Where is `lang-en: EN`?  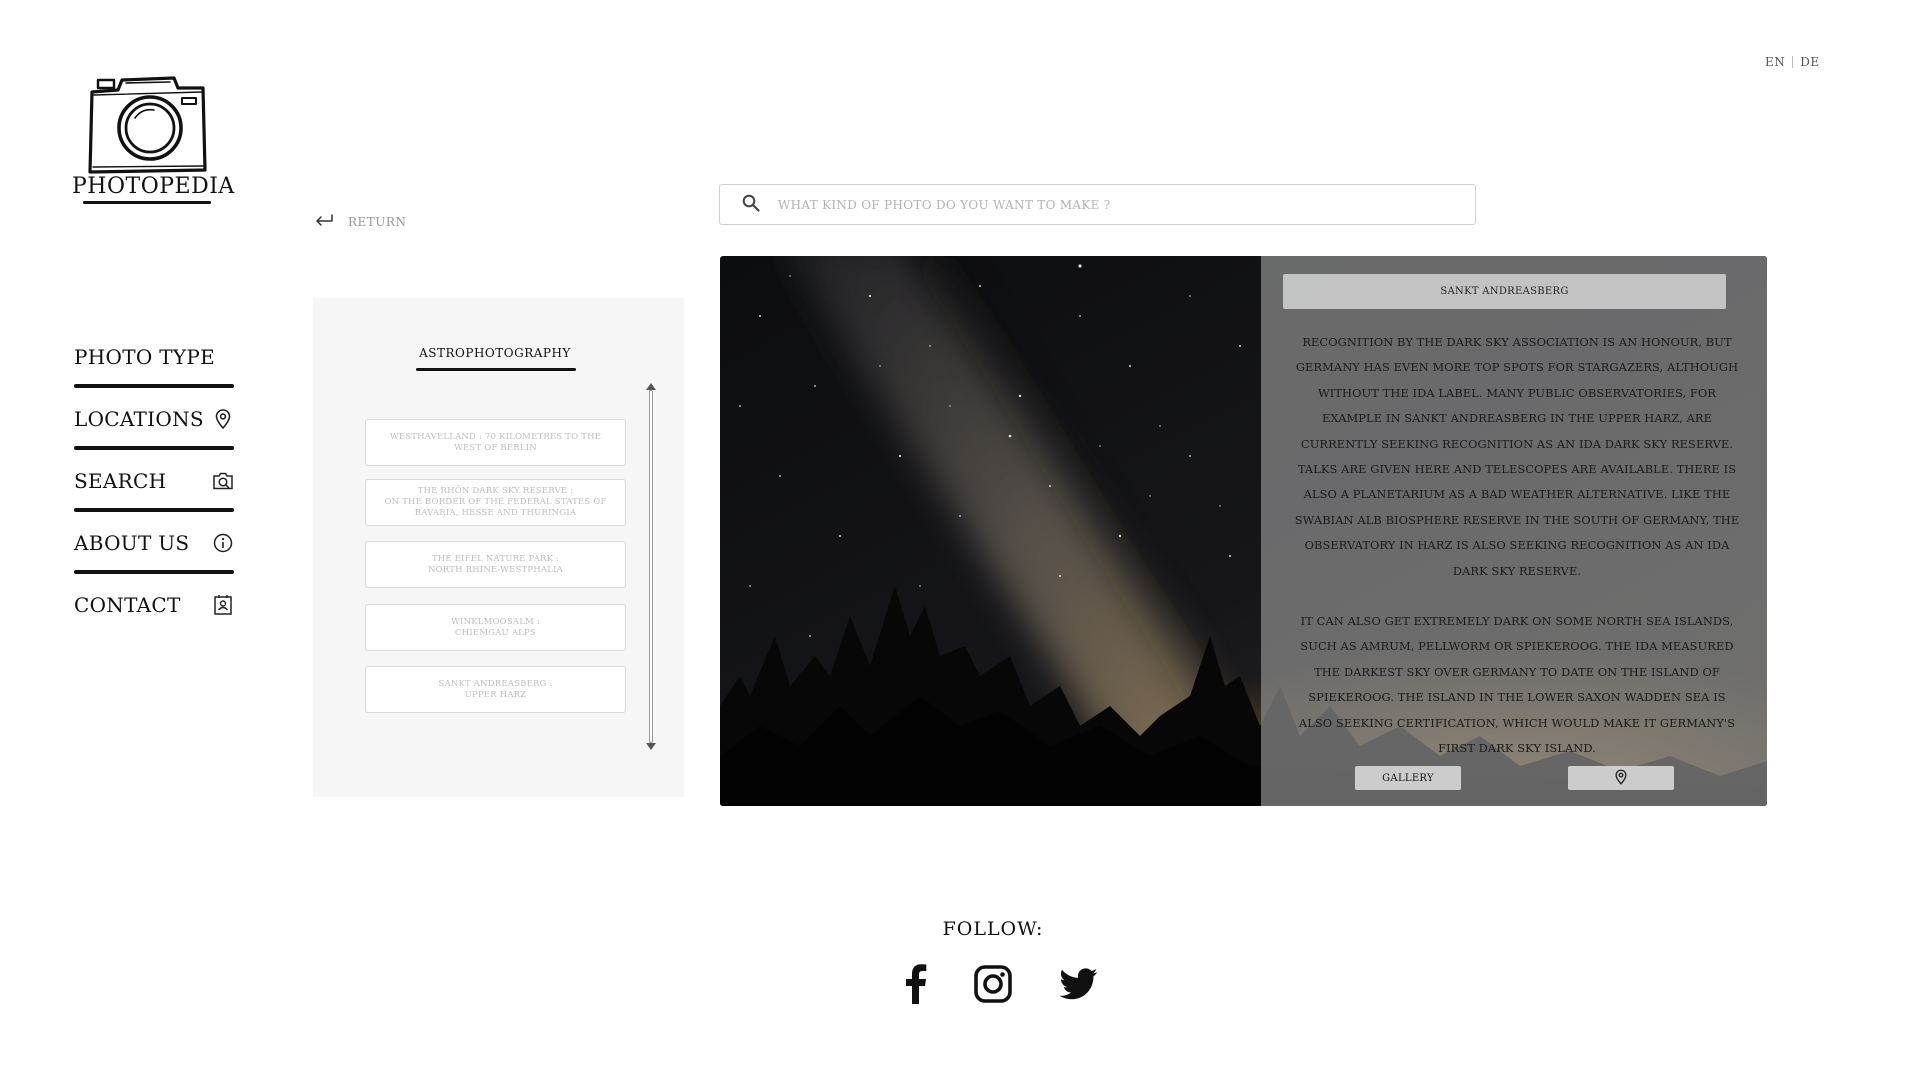 lang-en: EN is located at coordinates (1775, 62).